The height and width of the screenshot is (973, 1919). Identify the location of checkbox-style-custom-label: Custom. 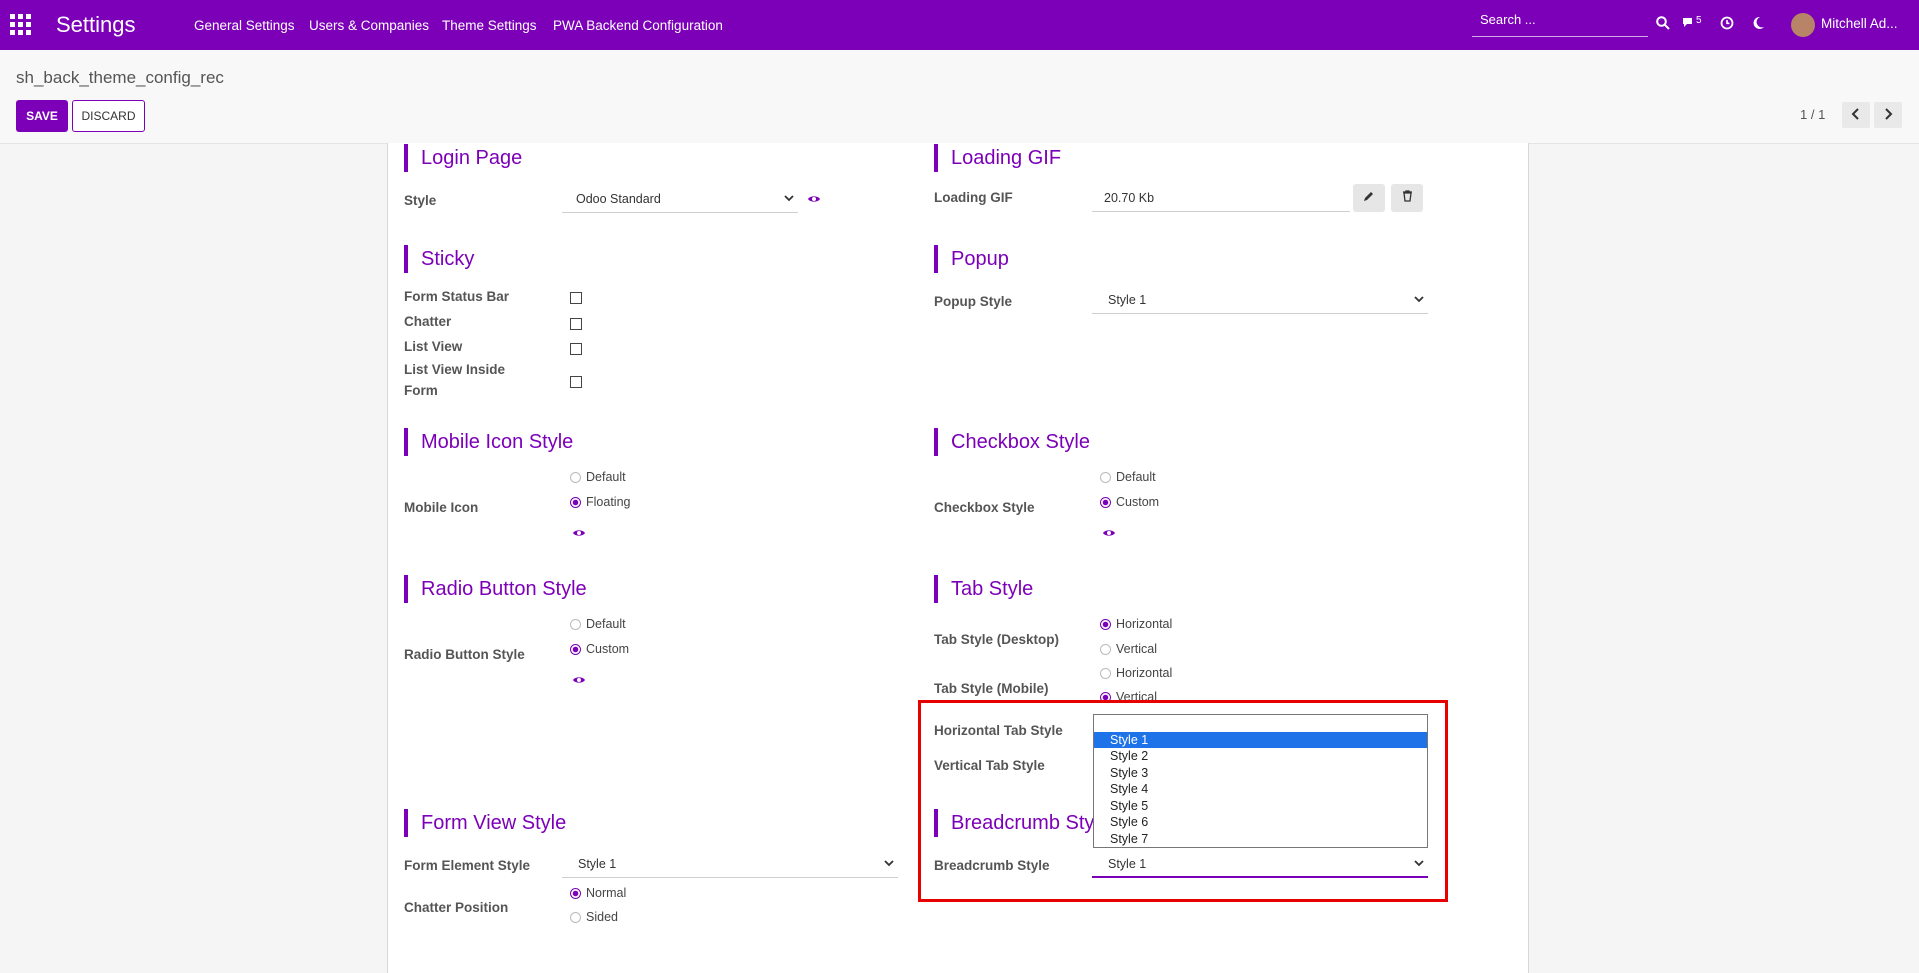
(1138, 502).